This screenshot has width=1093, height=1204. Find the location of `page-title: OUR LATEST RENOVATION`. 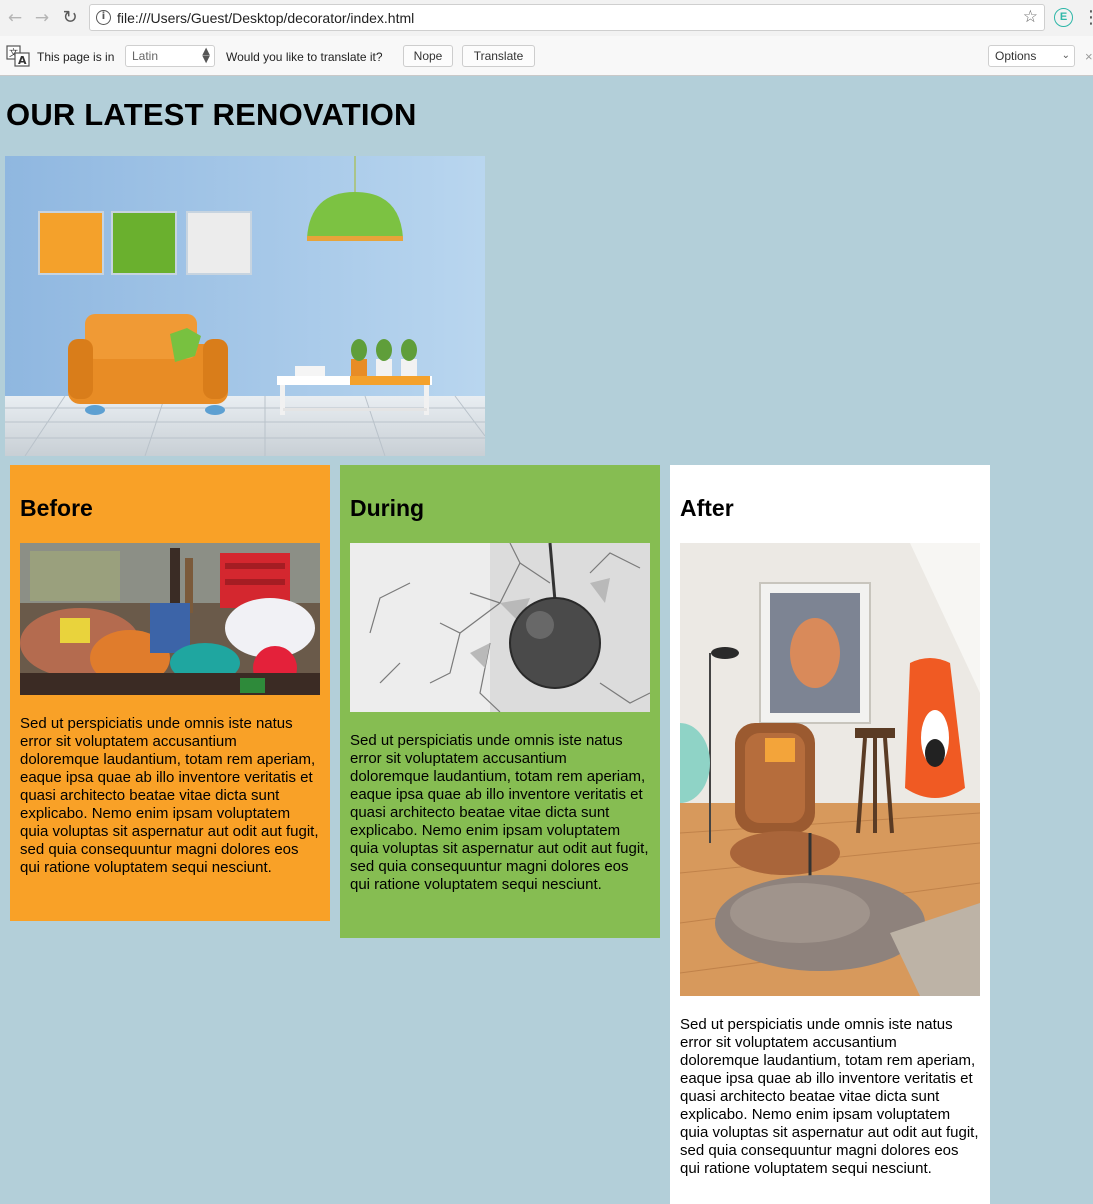

page-title: OUR LATEST RENOVATION is located at coordinates (211, 114).